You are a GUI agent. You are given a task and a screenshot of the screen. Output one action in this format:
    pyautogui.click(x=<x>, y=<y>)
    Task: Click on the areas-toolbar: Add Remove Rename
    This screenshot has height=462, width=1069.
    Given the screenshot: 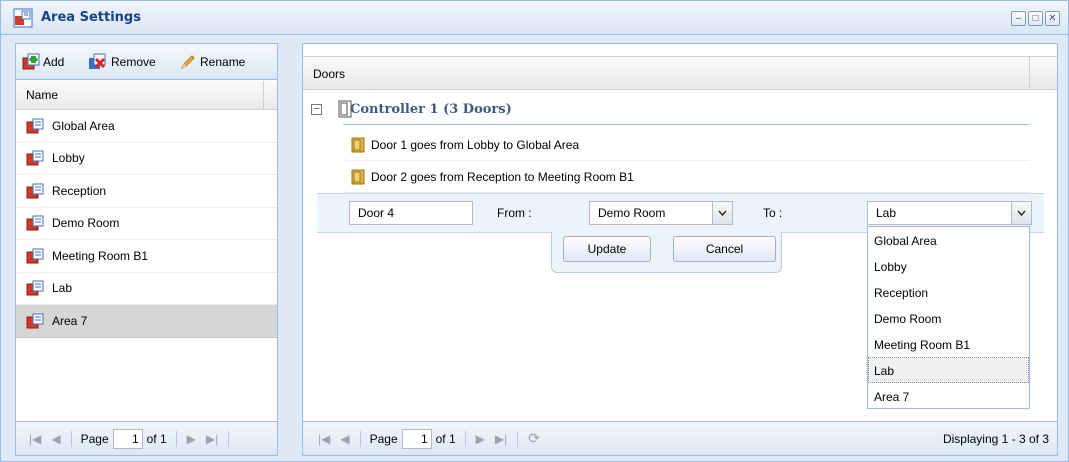 What is the action you would take?
    pyautogui.click(x=146, y=62)
    